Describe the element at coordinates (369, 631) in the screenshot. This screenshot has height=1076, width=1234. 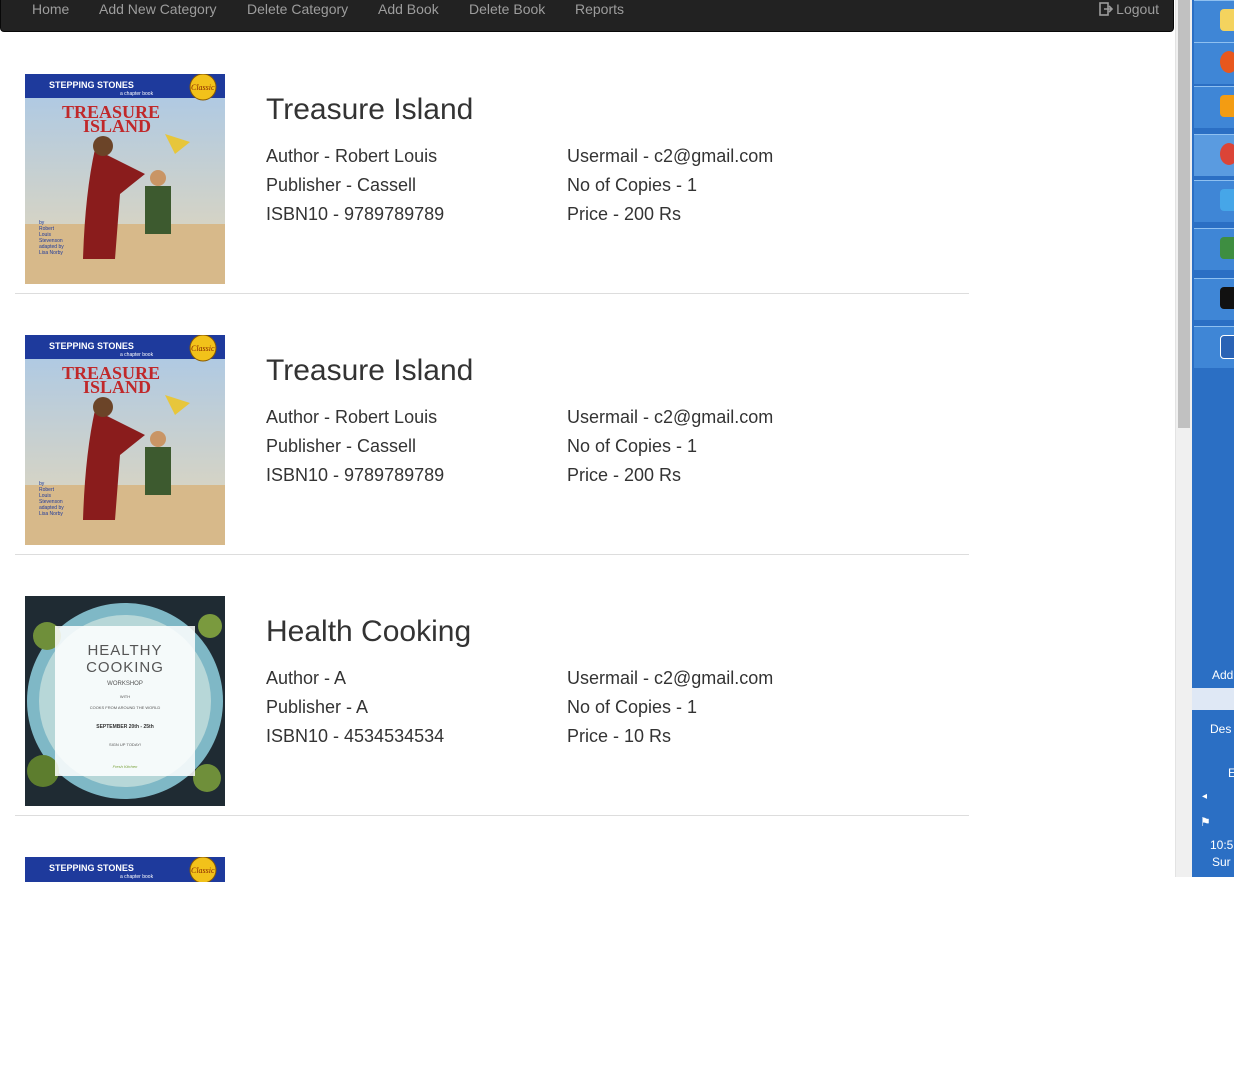
I see `book-title: Health Cooking` at that location.